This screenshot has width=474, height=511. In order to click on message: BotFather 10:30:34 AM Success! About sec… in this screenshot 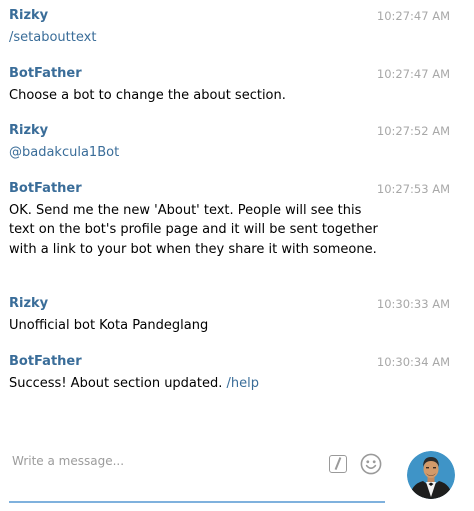, I will do `click(231, 372)`.